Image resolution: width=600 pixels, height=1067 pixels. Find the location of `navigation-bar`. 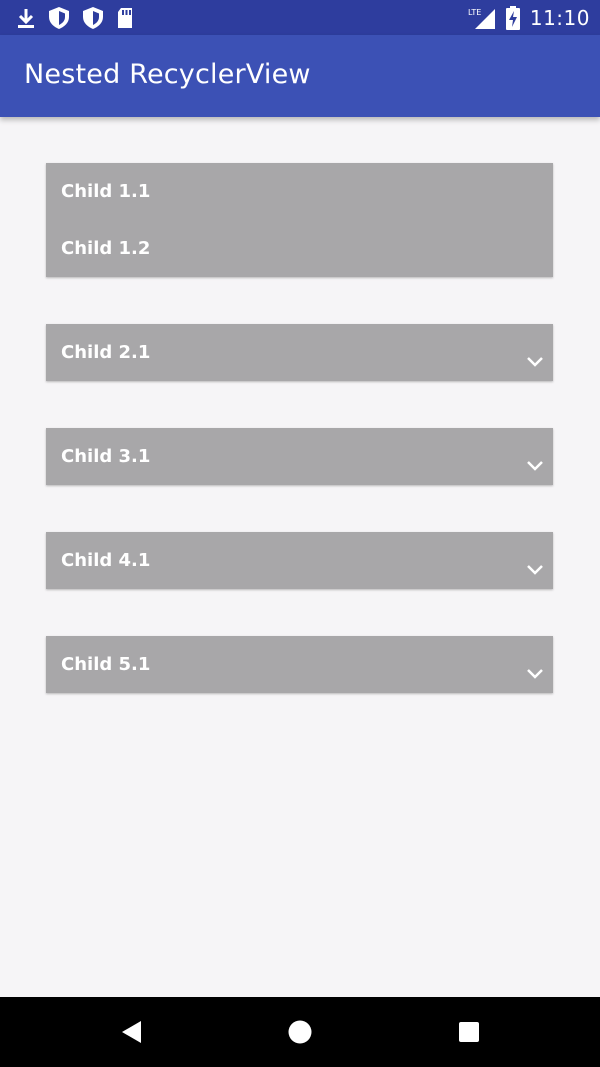

navigation-bar is located at coordinates (300, 1032).